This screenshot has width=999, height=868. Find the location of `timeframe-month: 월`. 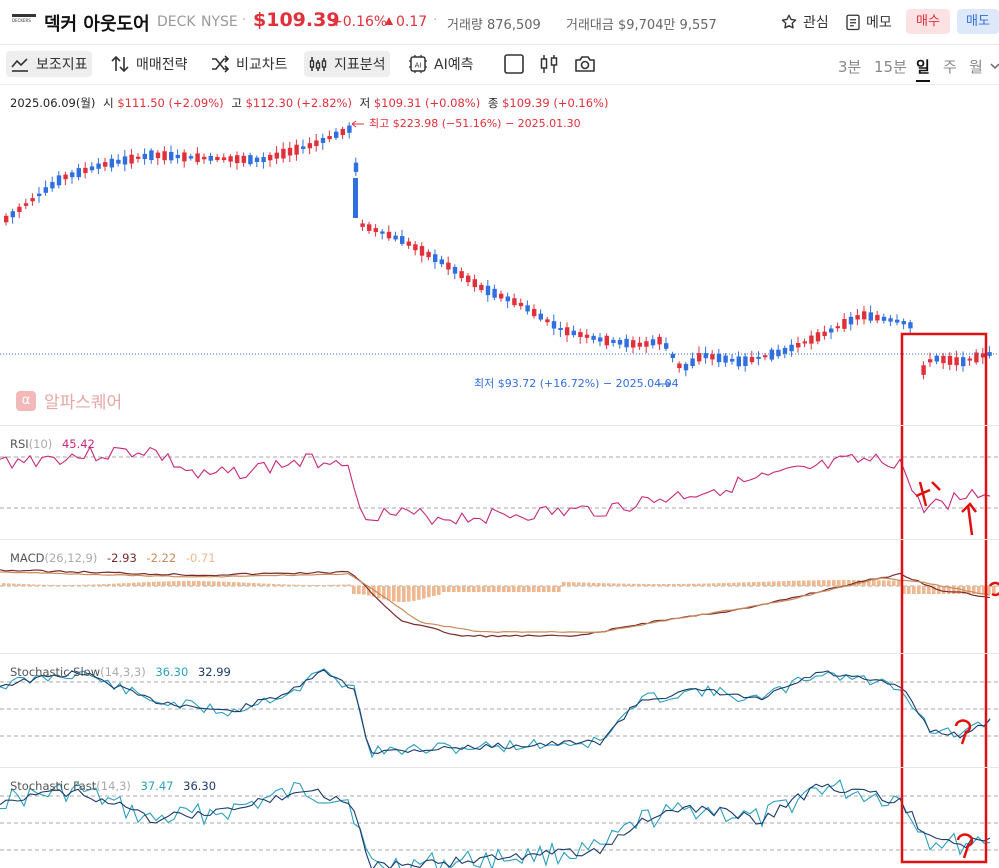

timeframe-month: 월 is located at coordinates (976, 66).